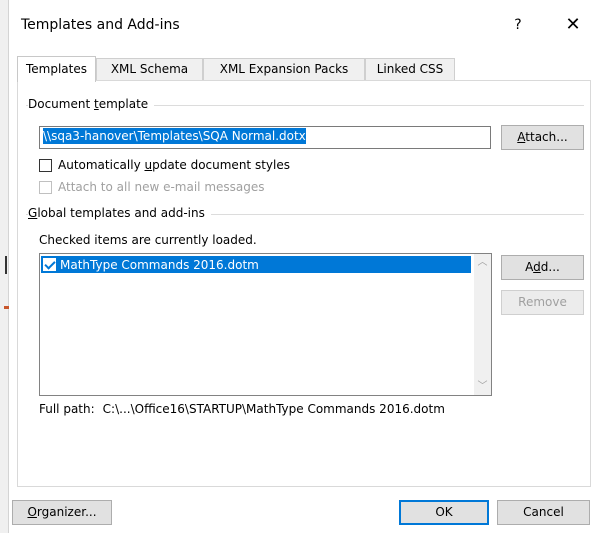 This screenshot has height=533, width=598. I want to click on attach-email-checkbox, so click(45, 187).